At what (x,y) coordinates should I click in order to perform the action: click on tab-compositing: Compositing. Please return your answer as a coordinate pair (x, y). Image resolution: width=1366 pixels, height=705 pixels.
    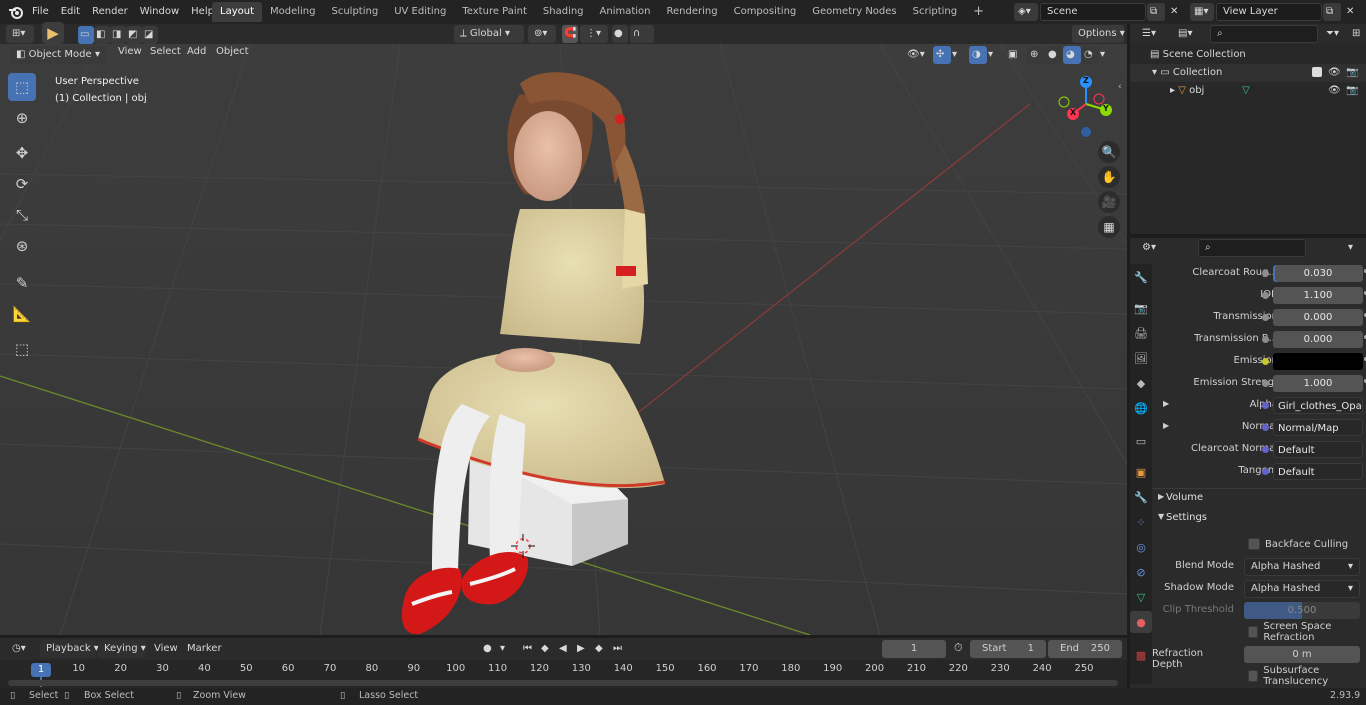
    Looking at the image, I should click on (765, 12).